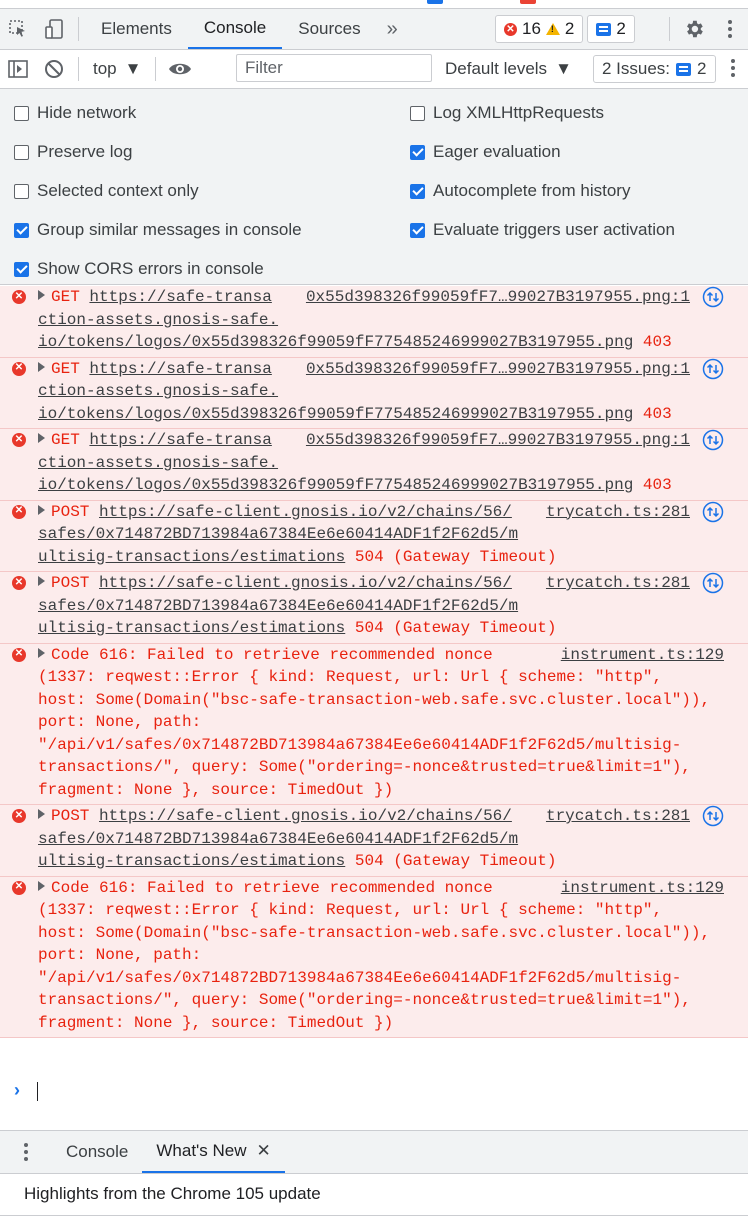 The image size is (748, 1221). What do you see at coordinates (264, 1151) in the screenshot?
I see `close-icon: ✕` at bounding box center [264, 1151].